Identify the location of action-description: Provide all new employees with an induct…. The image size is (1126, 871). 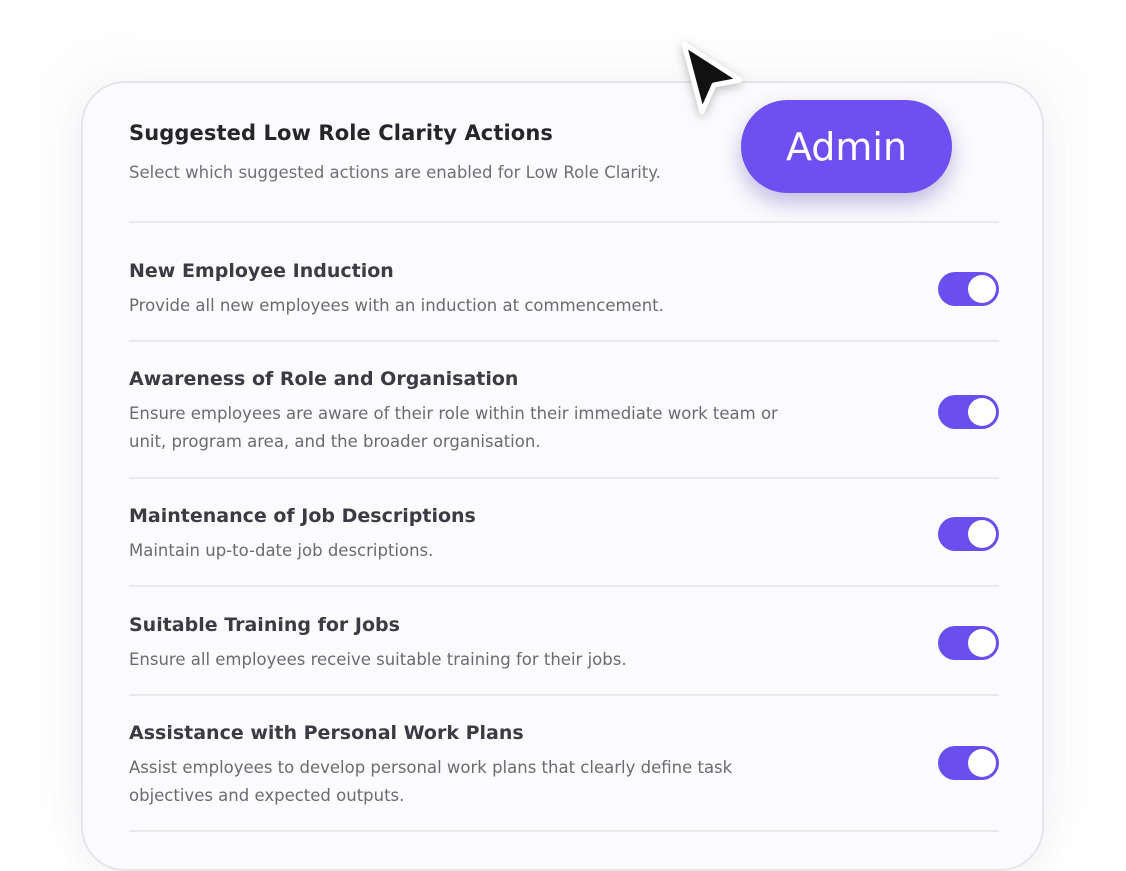
(396, 305).